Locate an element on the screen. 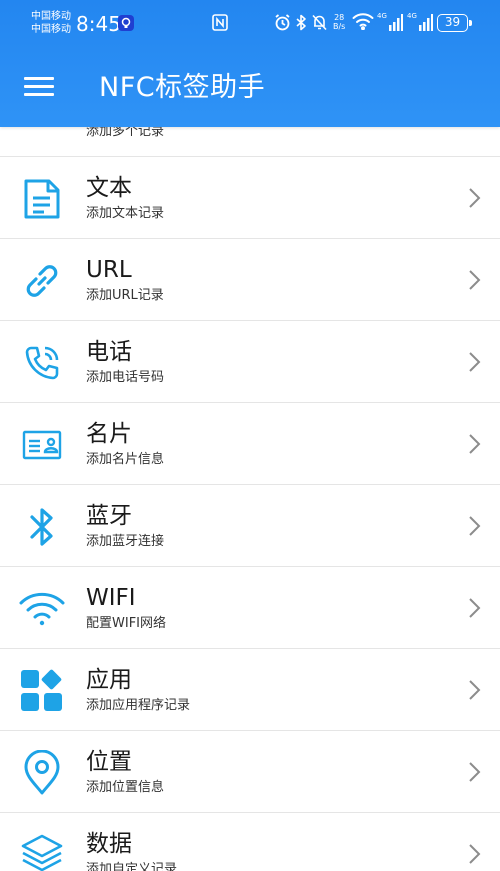  alarm-icon is located at coordinates (282, 24).